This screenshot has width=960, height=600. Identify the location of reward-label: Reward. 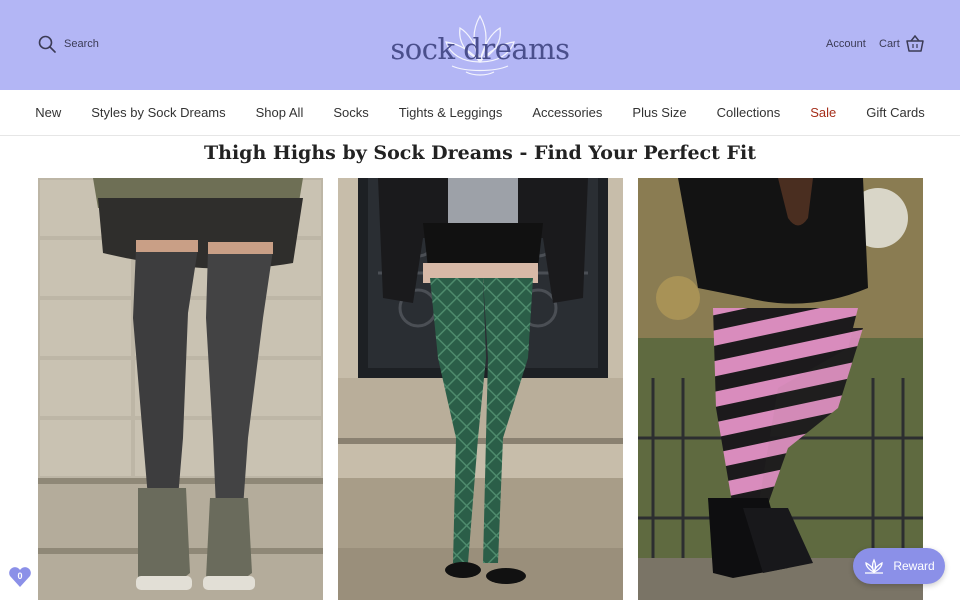
(914, 566).